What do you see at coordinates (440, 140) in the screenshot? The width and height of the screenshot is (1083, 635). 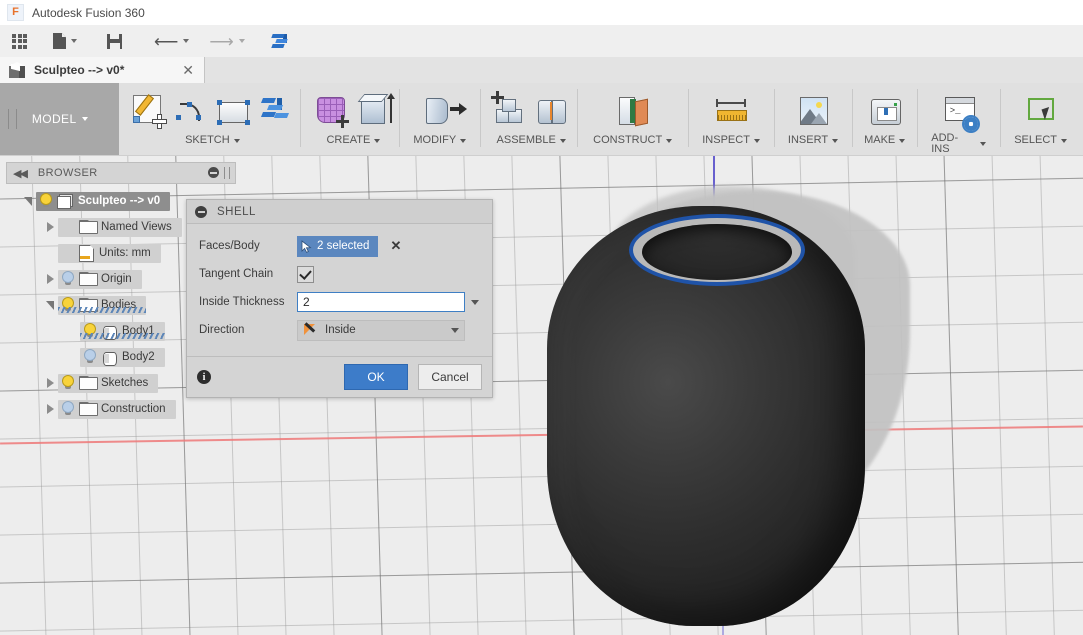 I see `ribbon-panel-modify-label: MODIFY` at bounding box center [440, 140].